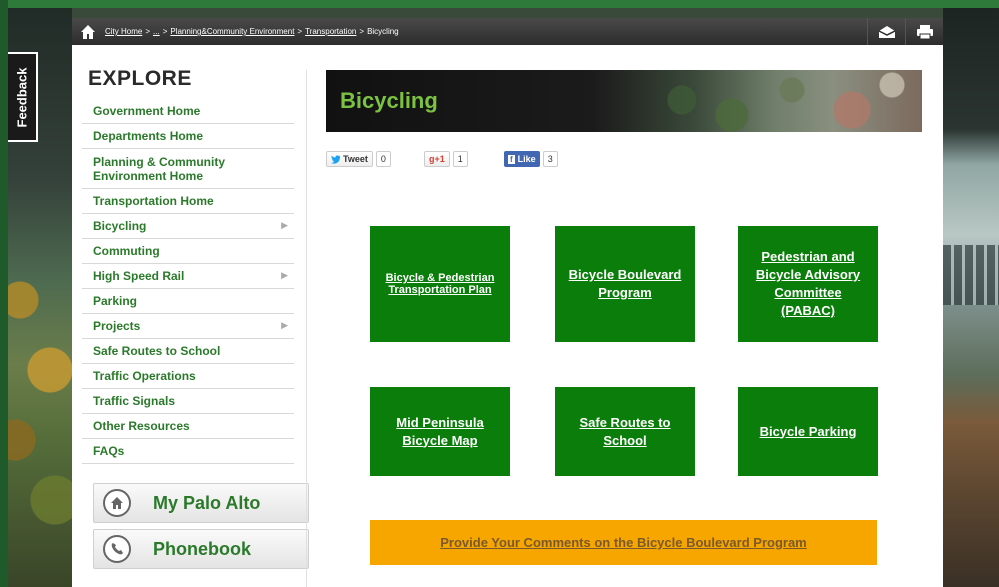  What do you see at coordinates (437, 159) in the screenshot?
I see `gplus-button: g +1` at bounding box center [437, 159].